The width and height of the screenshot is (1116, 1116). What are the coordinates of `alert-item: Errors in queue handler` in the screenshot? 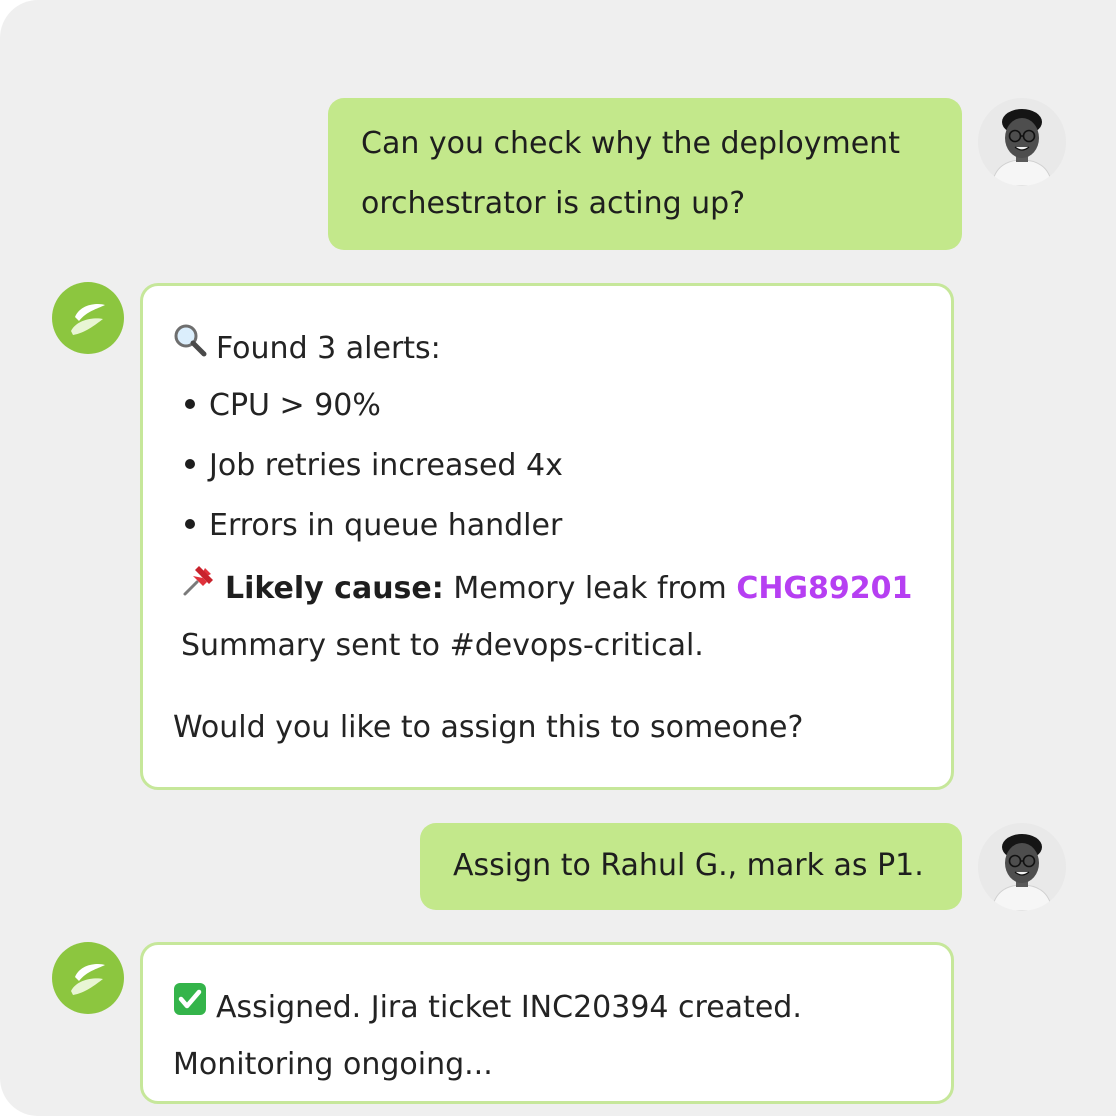 It's located at (373, 526).